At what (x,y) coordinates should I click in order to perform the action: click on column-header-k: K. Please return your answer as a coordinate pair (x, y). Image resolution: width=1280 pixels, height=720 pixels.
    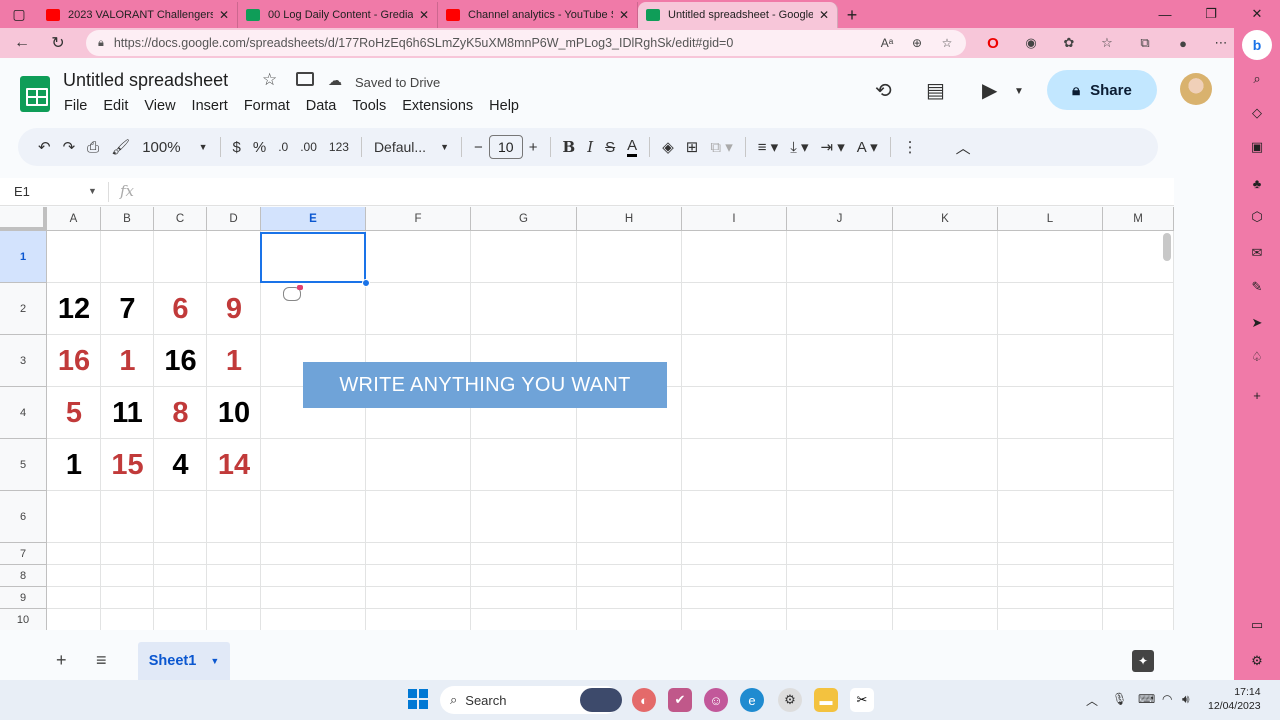
    Looking at the image, I should click on (945, 219).